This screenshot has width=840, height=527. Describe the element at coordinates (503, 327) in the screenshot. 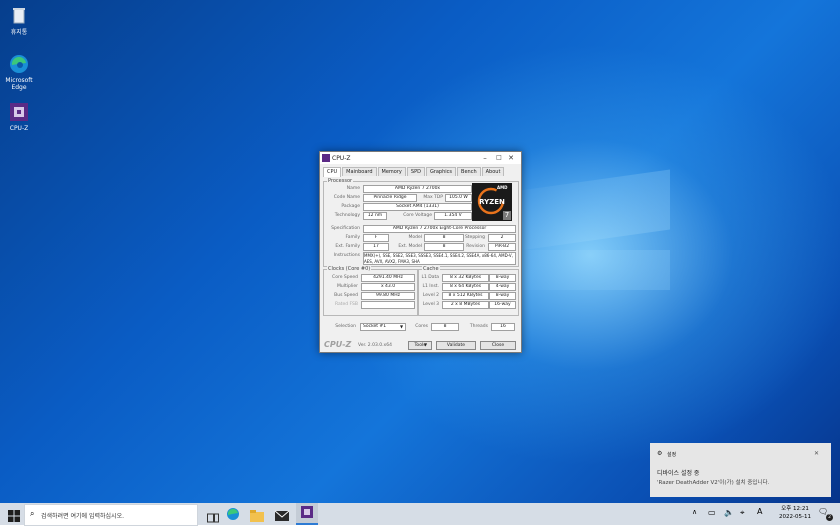

I see `threads-field: 16` at that location.